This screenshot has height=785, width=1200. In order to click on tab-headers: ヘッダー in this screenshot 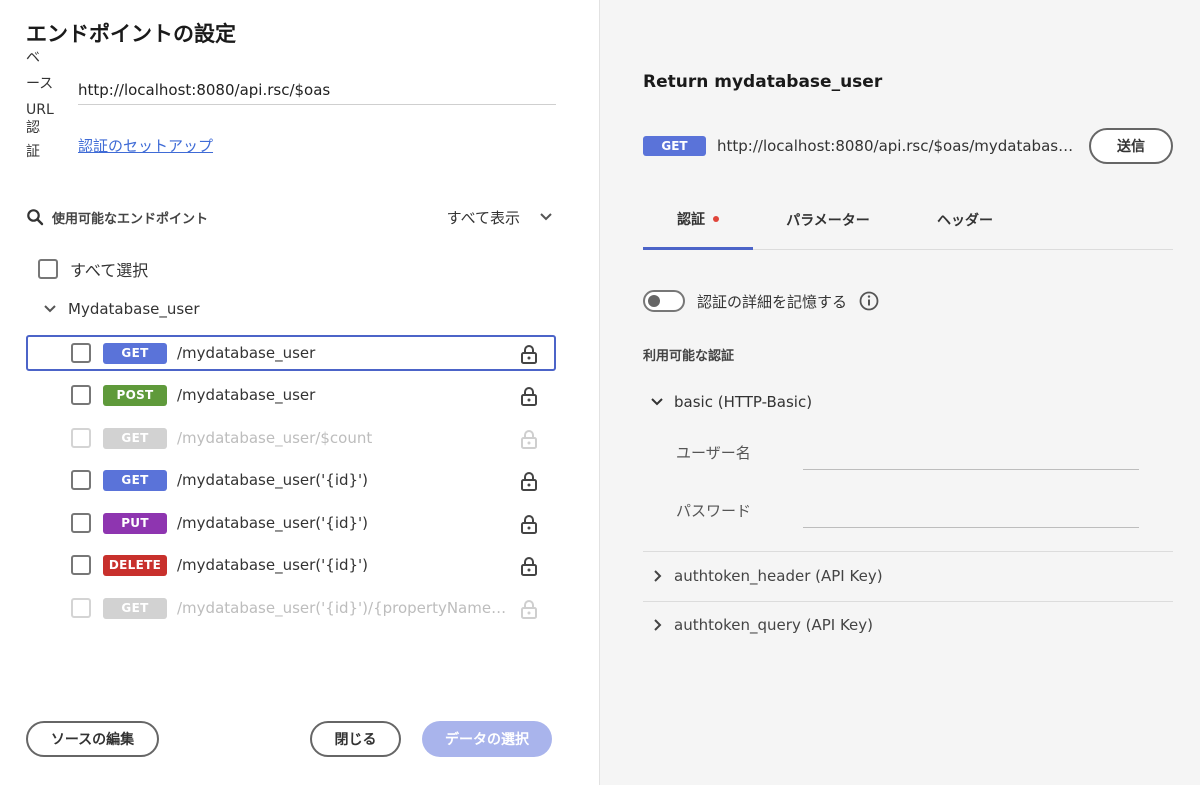, I will do `click(965, 220)`.